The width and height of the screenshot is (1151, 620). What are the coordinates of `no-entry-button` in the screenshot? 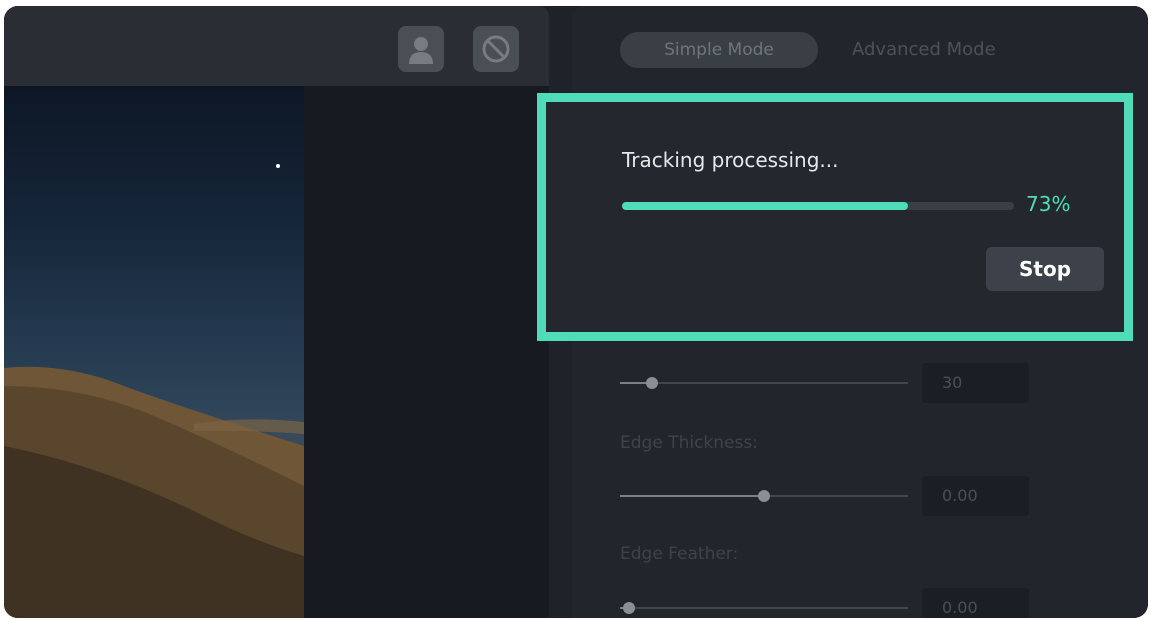 It's located at (496, 49).